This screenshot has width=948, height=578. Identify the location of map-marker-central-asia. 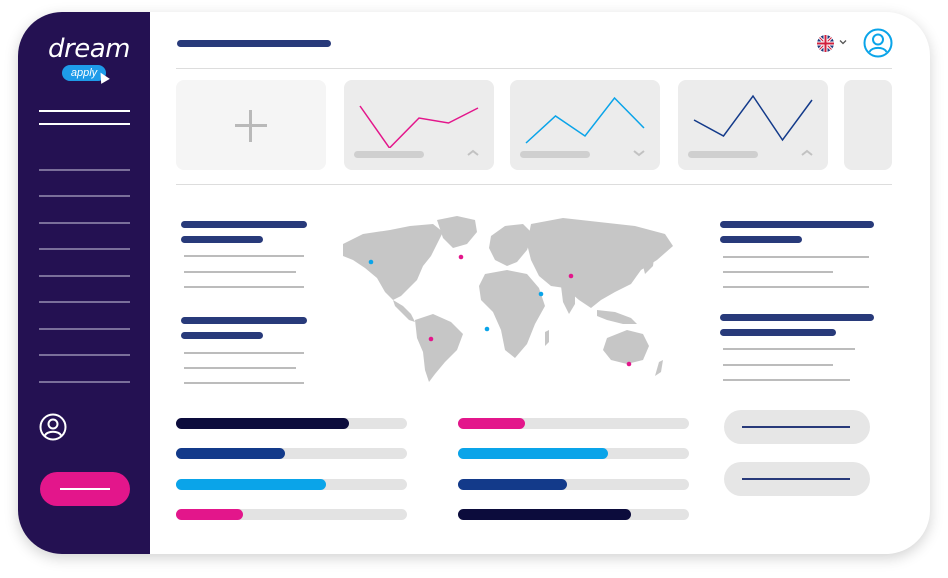
(541, 294).